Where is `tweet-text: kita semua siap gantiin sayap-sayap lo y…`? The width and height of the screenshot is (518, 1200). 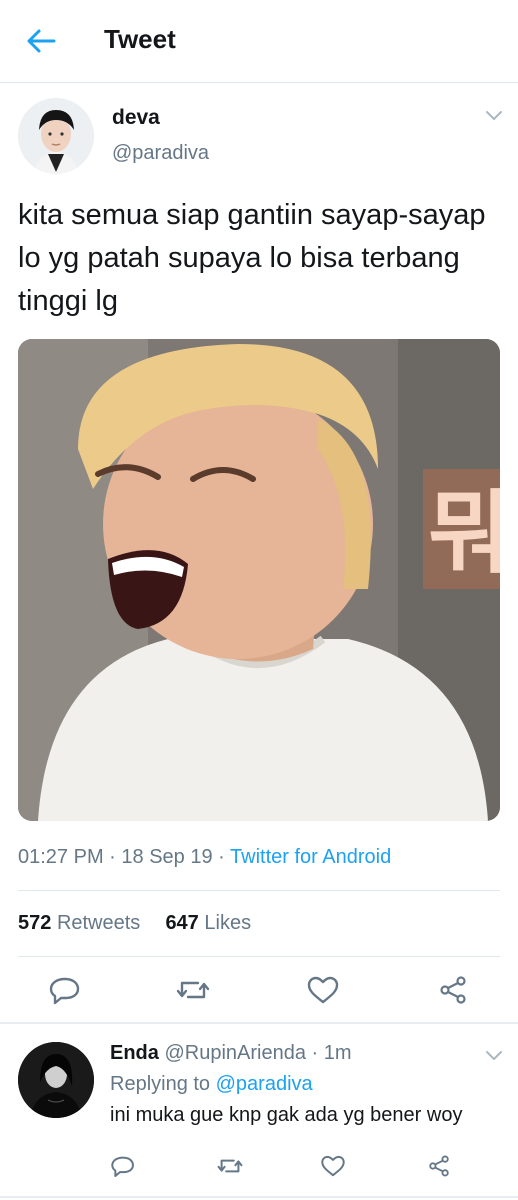
tweet-text: kita semua siap gantiin sayap-sayap lo y… is located at coordinates (252, 258).